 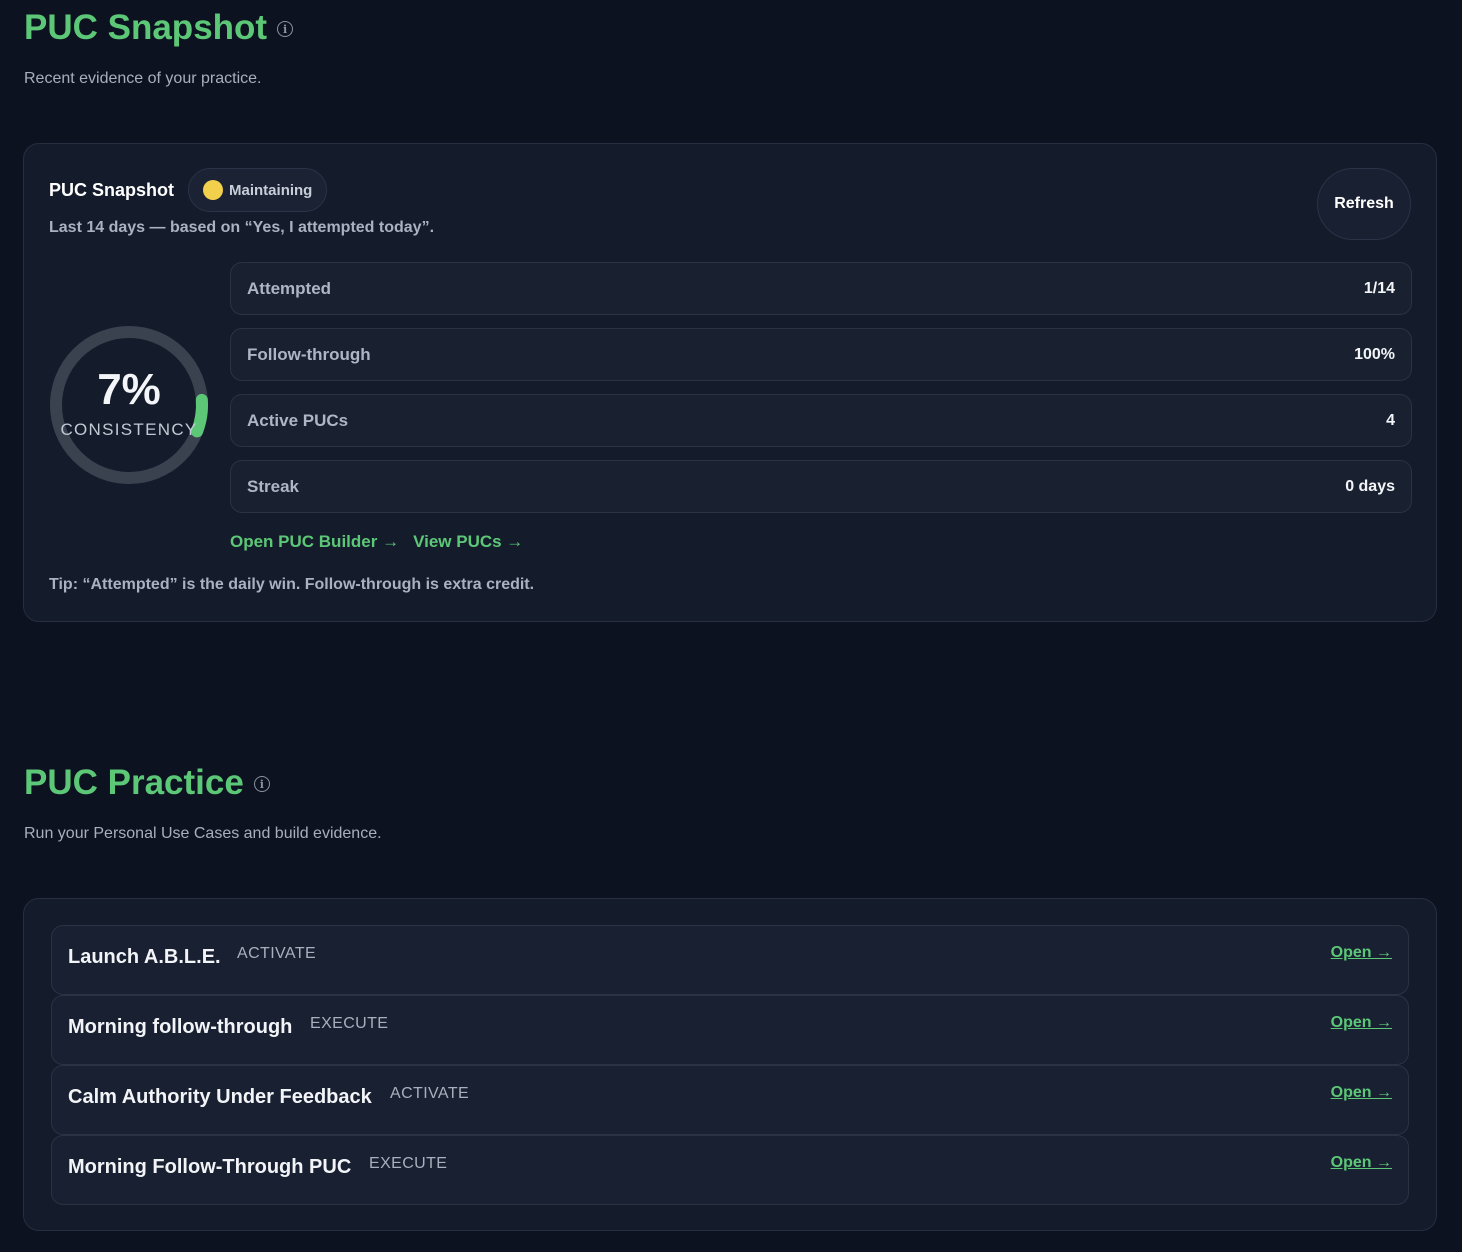 I want to click on practice-section-title-row: PUC Practice i, so click(x=203, y=783).